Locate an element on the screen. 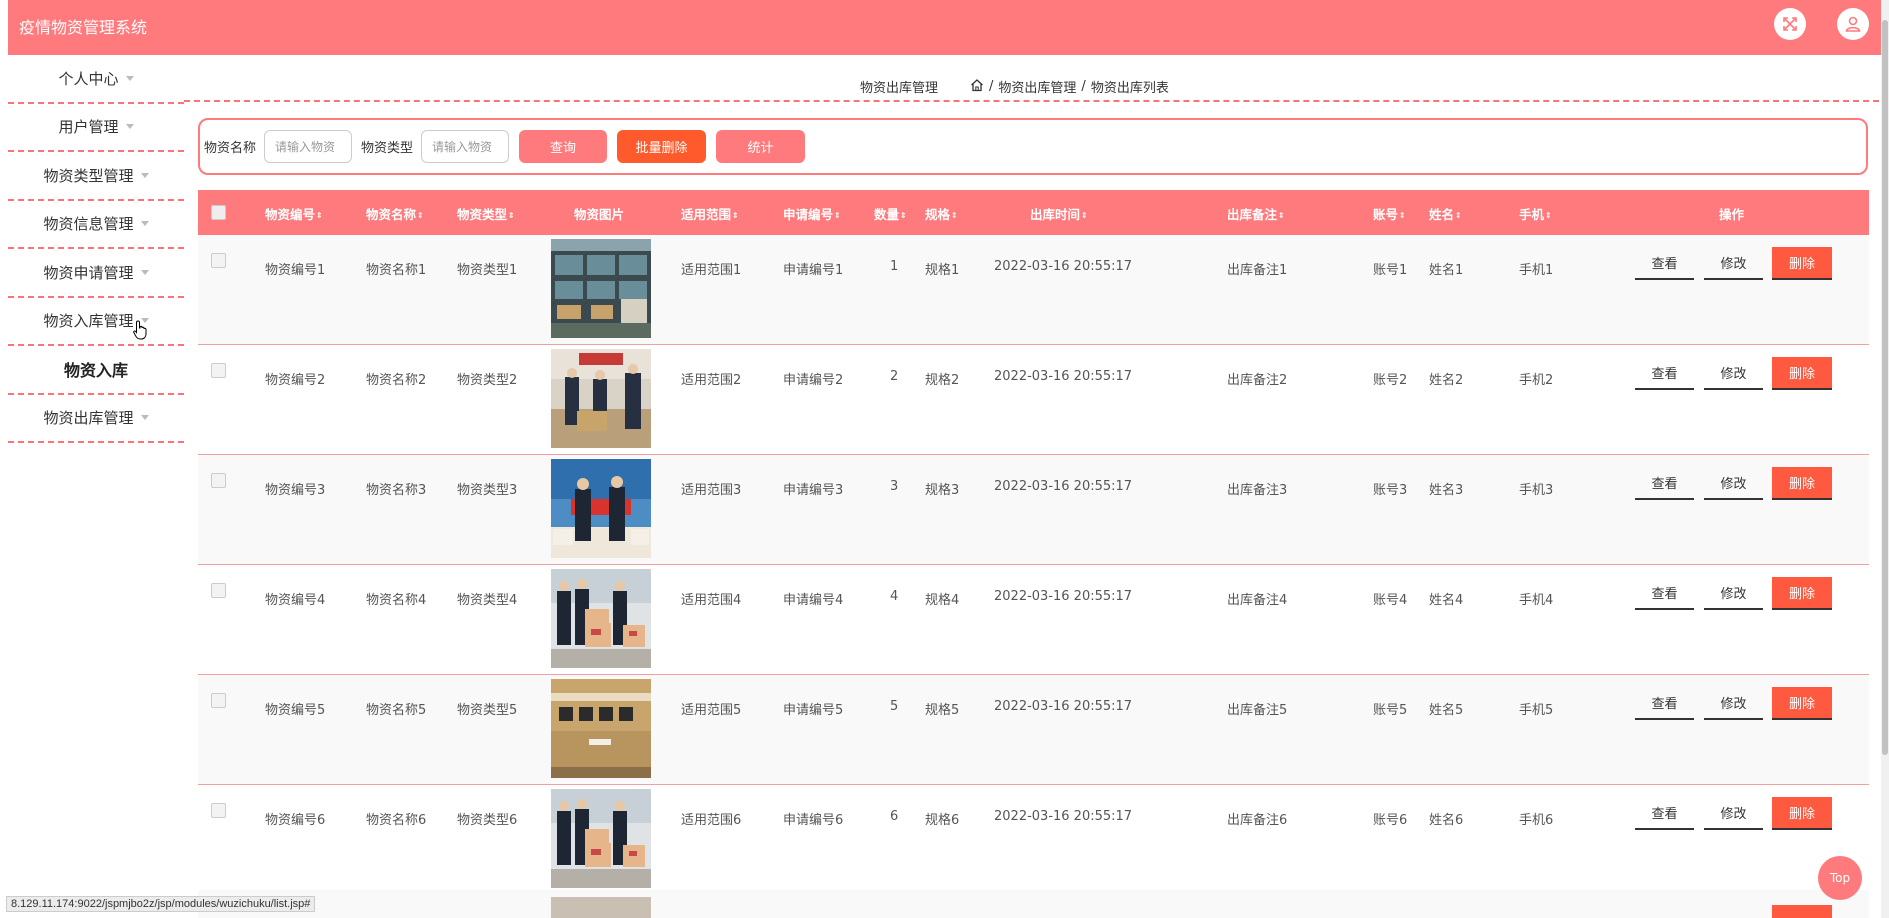  sidebar-item-label: 物资类型管理 is located at coordinates (88, 175).